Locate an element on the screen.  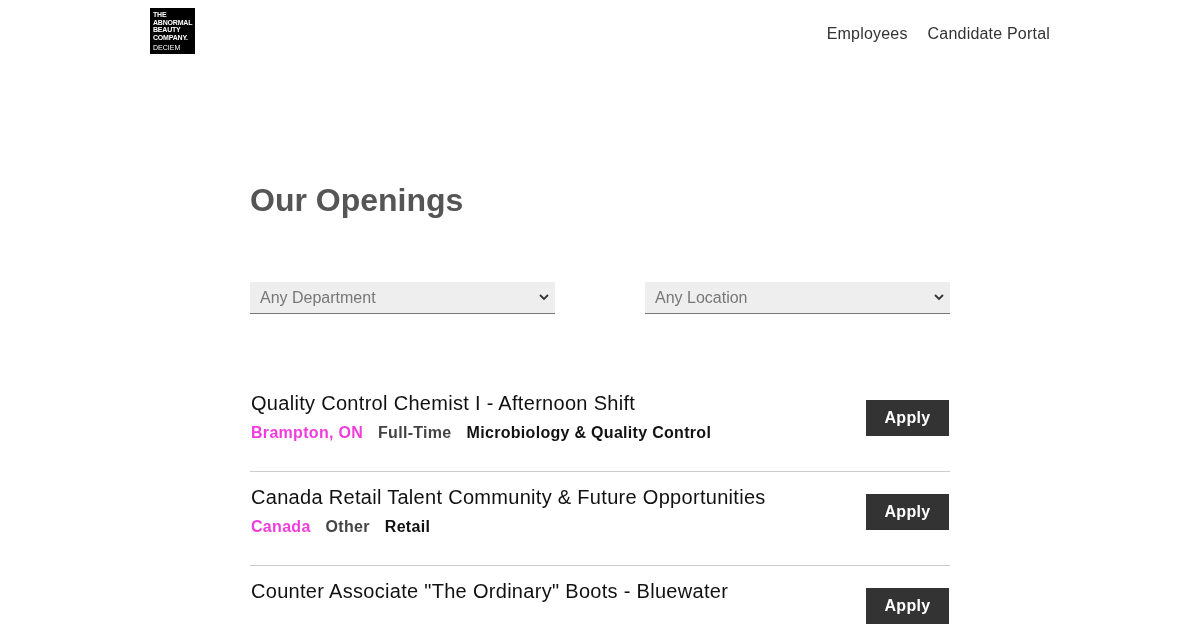
job-type: Full-Time is located at coordinates (415, 433).